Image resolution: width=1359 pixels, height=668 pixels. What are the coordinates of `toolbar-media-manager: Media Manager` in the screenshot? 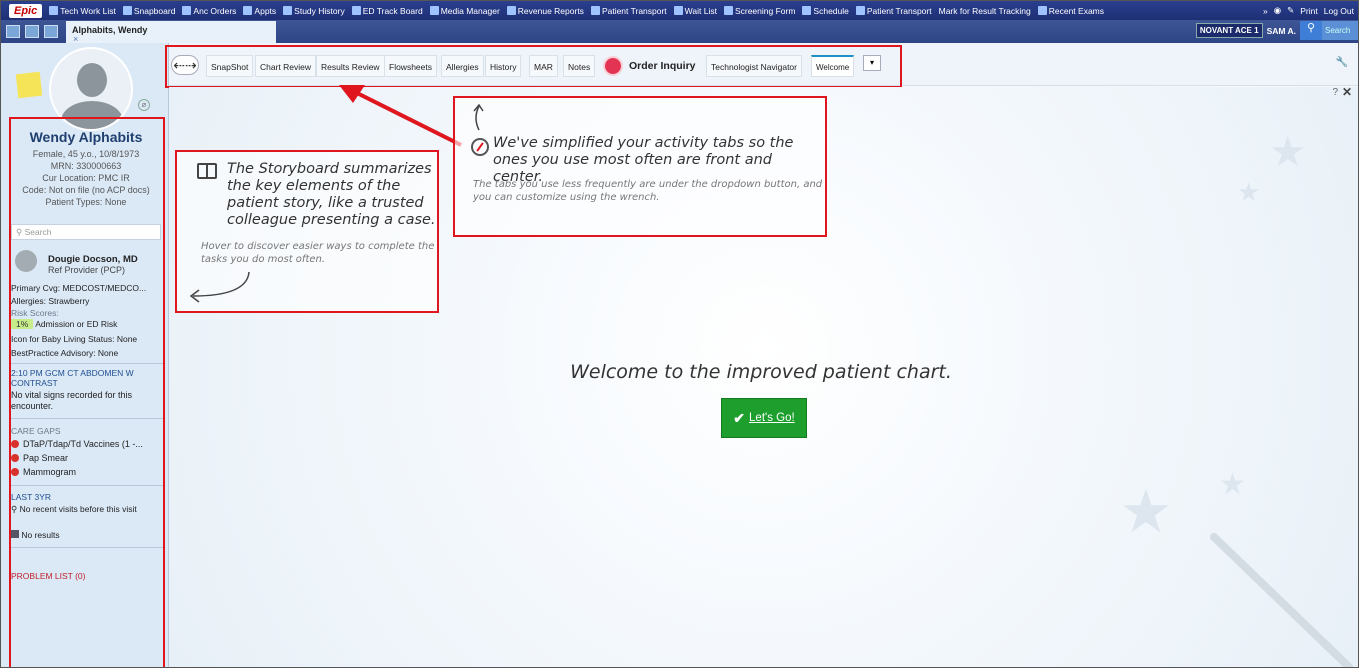 It's located at (464, 11).